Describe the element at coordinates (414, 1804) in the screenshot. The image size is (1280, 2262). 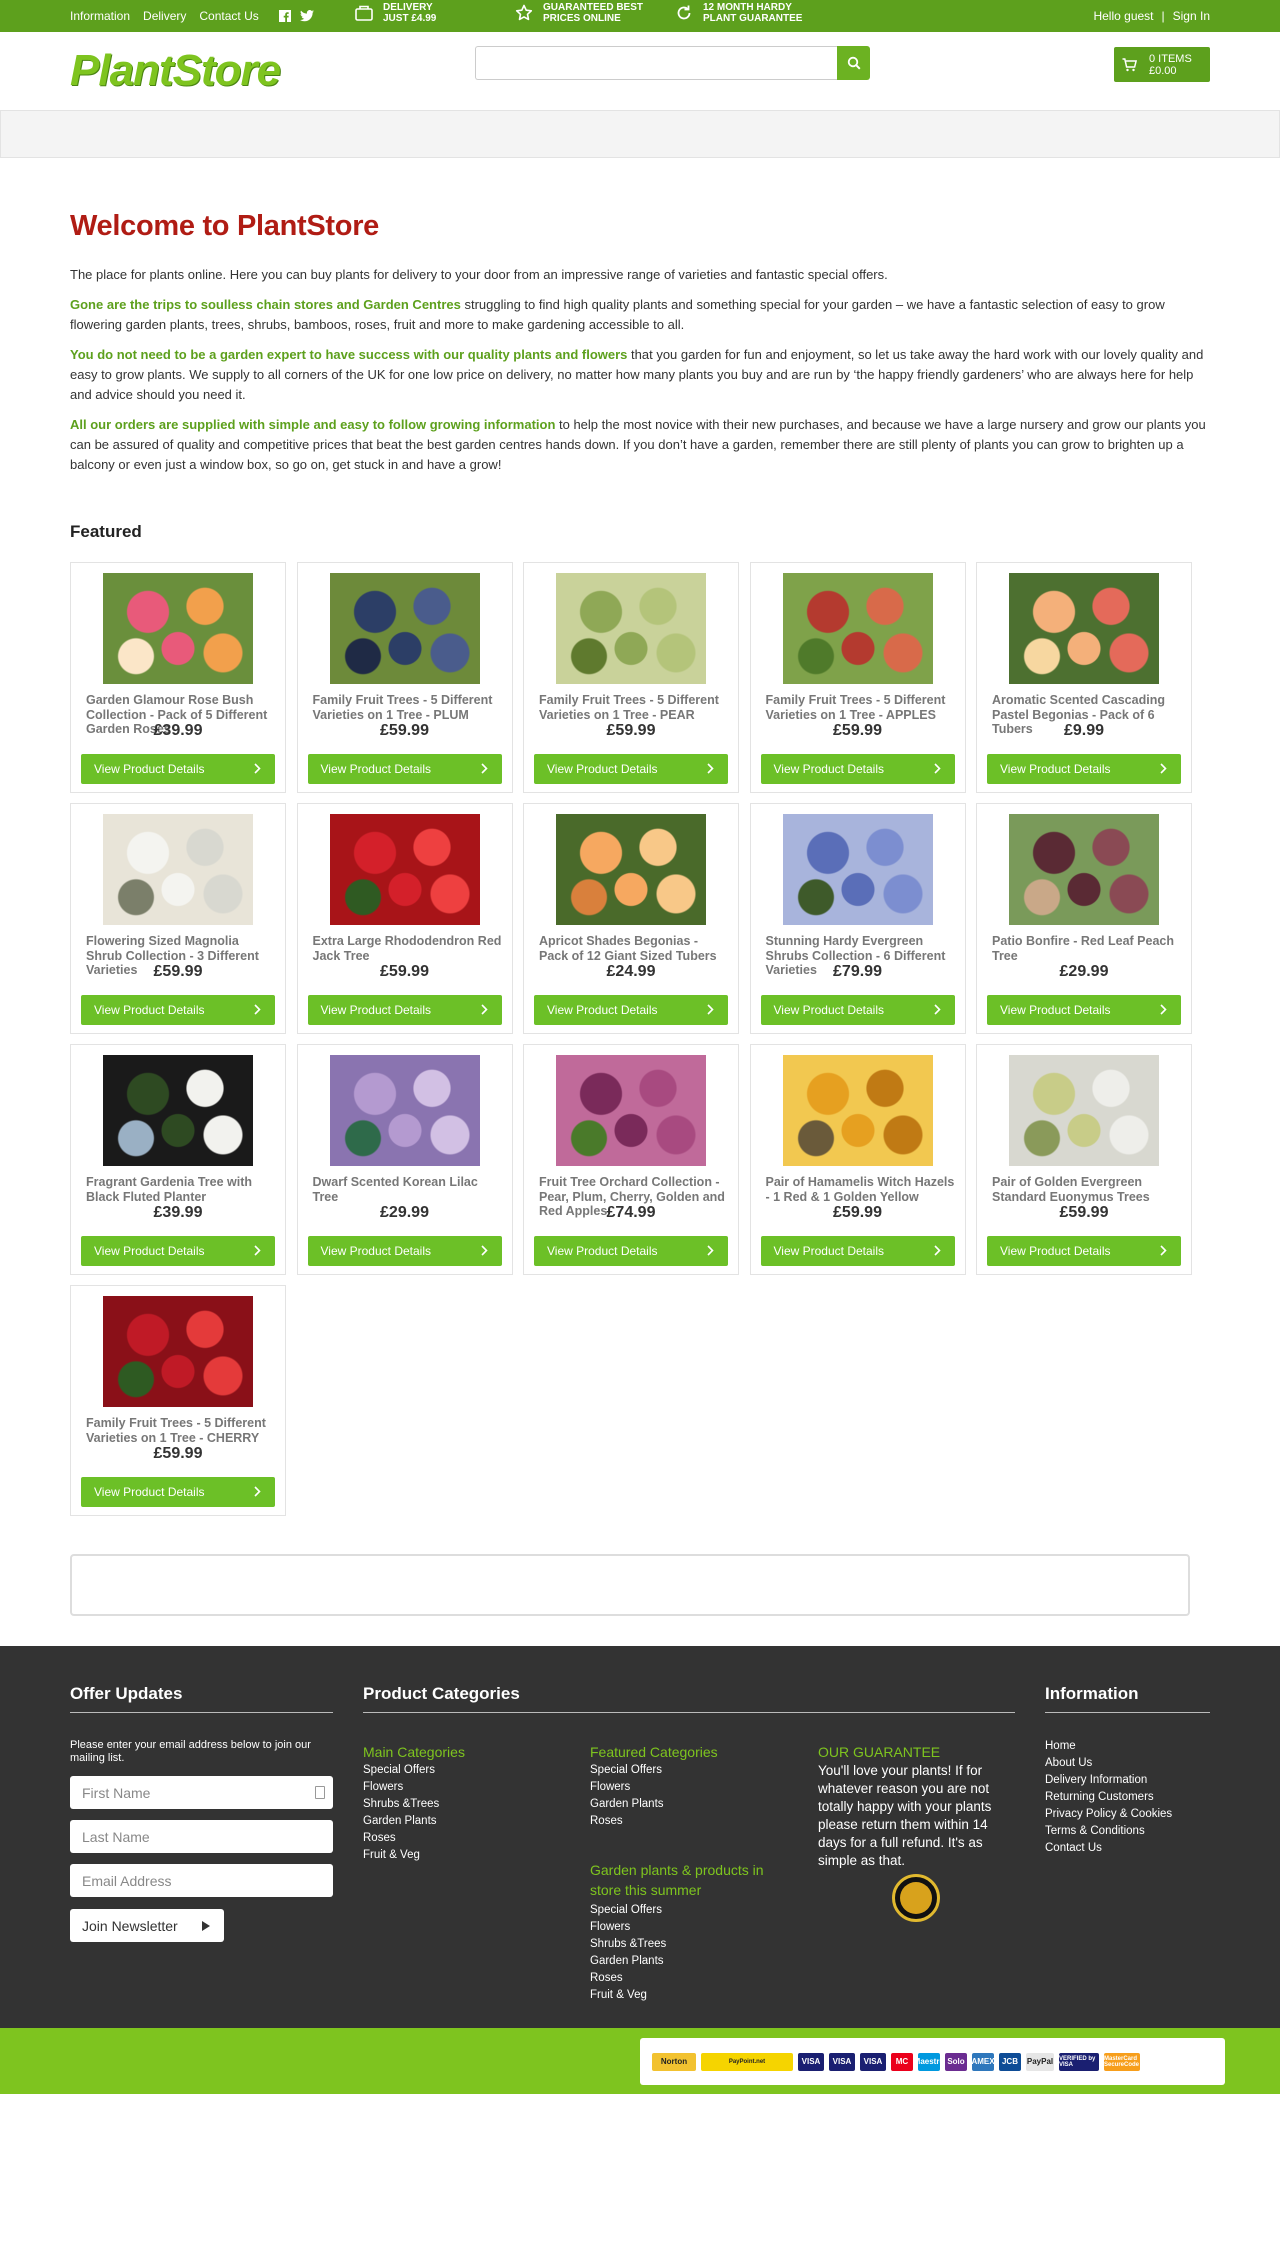
I see `main-category-link: Shrubs &Trees` at that location.